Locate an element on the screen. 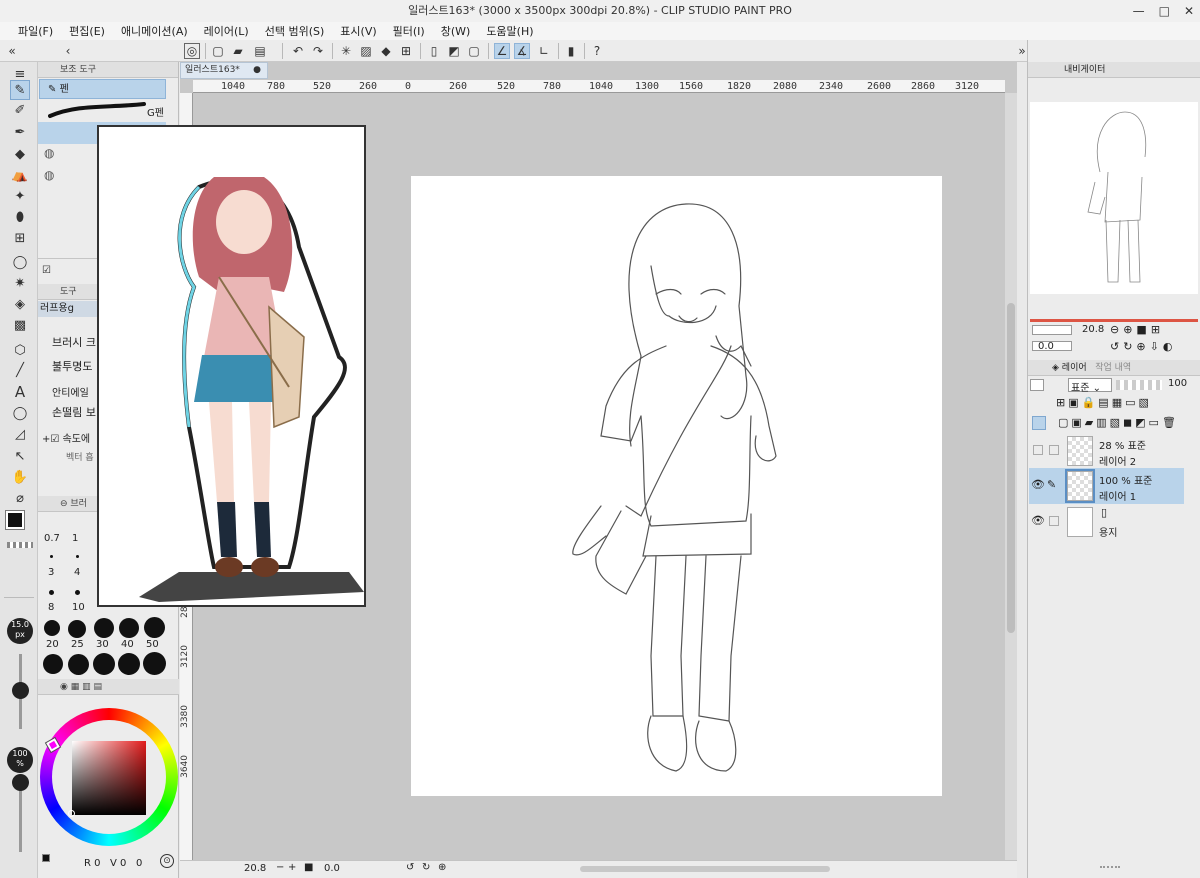  fill-icon: ◆ is located at coordinates (386, 51).